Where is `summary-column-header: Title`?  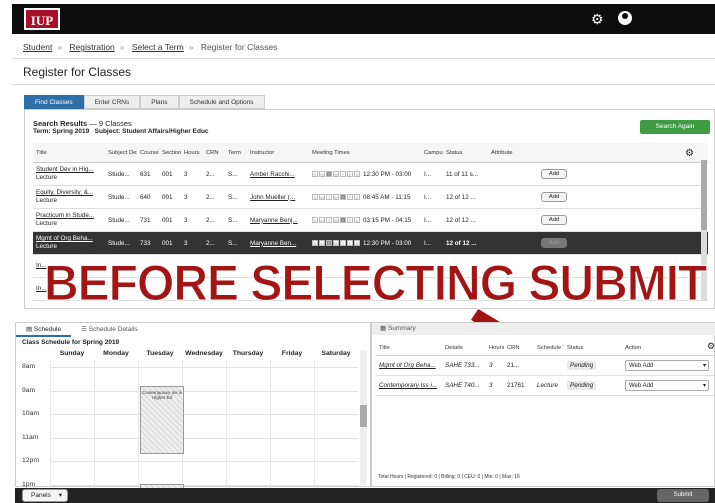 summary-column-header: Title is located at coordinates (384, 348).